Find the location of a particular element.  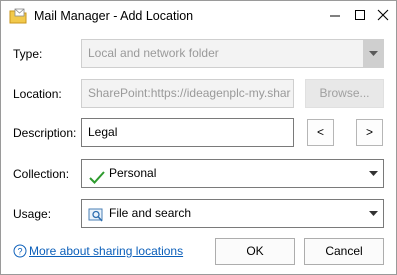

search-document-icon is located at coordinates (96, 216).